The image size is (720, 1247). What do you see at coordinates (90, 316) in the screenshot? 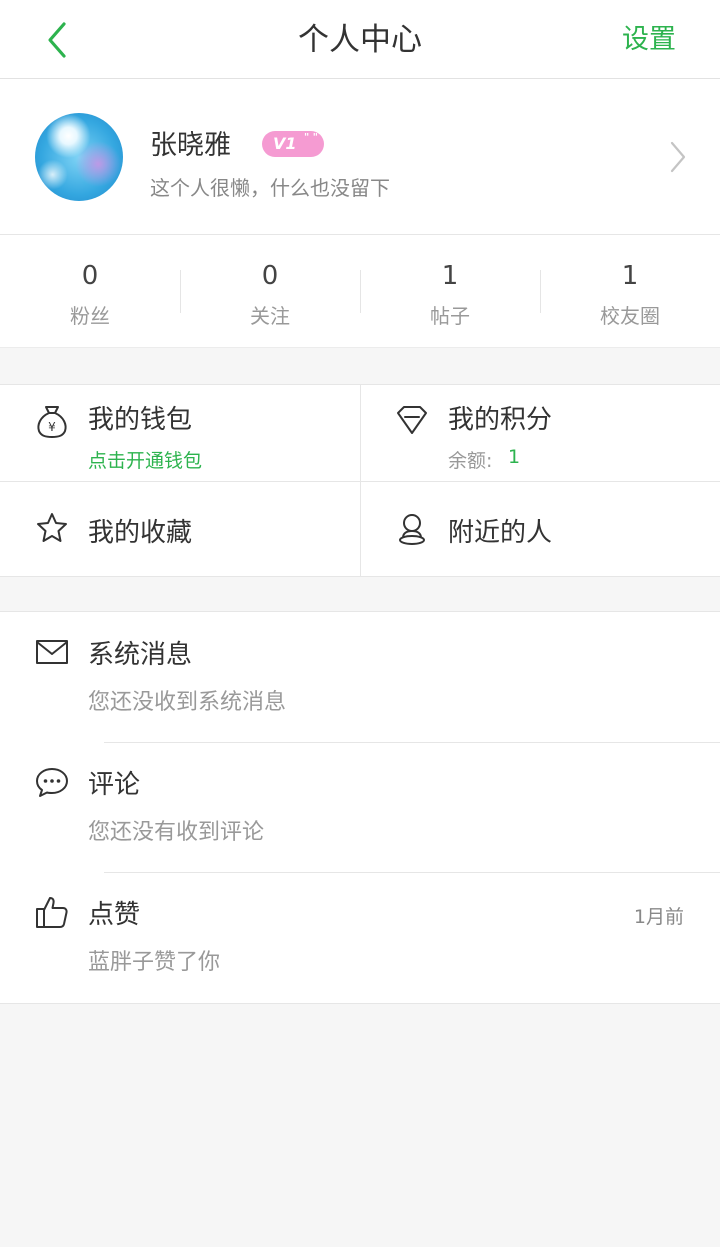
I see `stat-label: 粉丝` at bounding box center [90, 316].